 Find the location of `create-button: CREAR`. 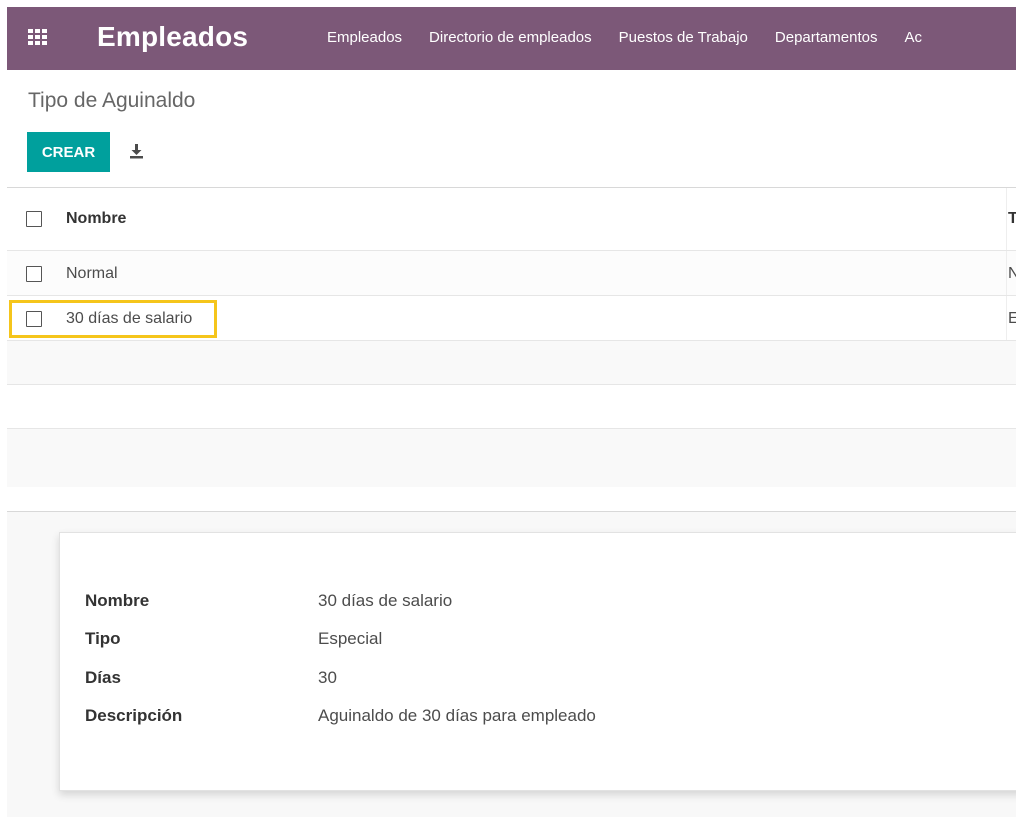

create-button: CREAR is located at coordinates (68, 152).